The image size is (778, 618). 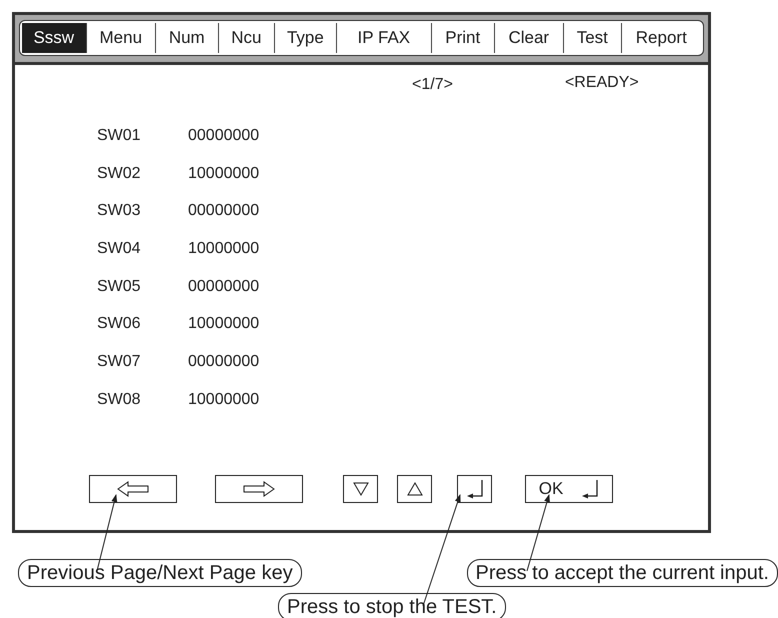 What do you see at coordinates (119, 211) in the screenshot?
I see `switch-name: SW03` at bounding box center [119, 211].